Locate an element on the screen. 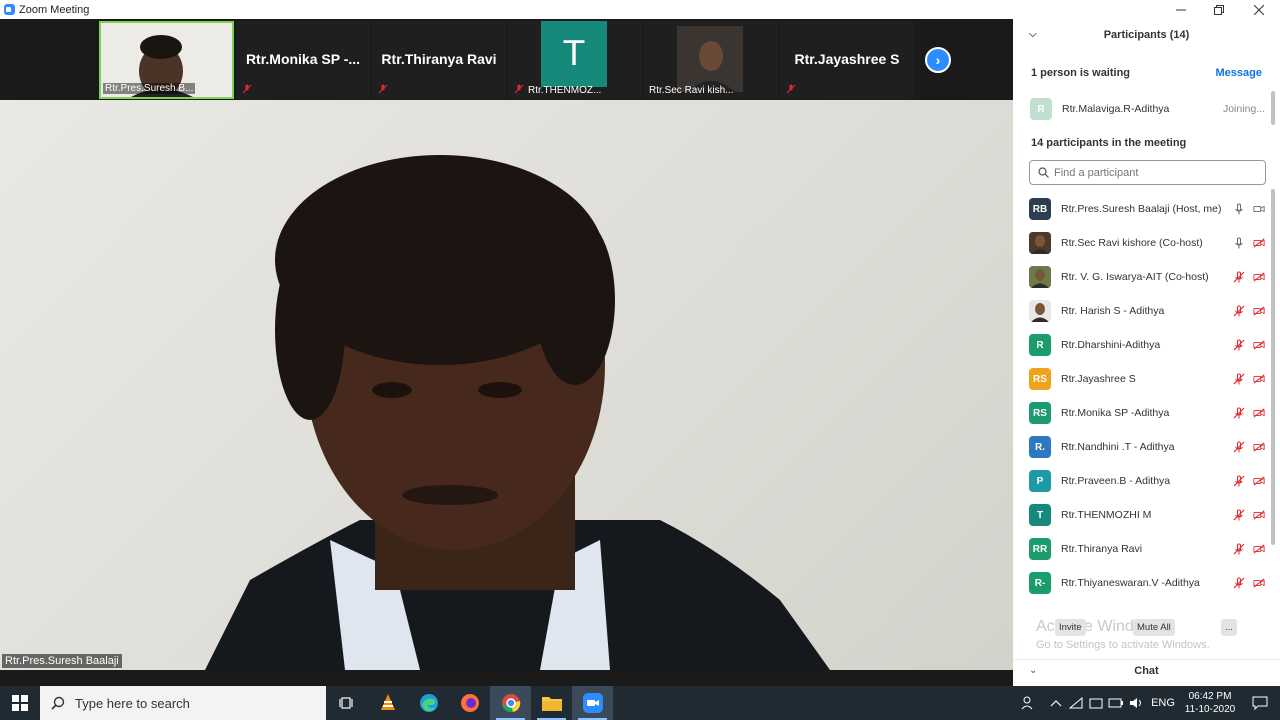  folder-icon is located at coordinates (551, 704).